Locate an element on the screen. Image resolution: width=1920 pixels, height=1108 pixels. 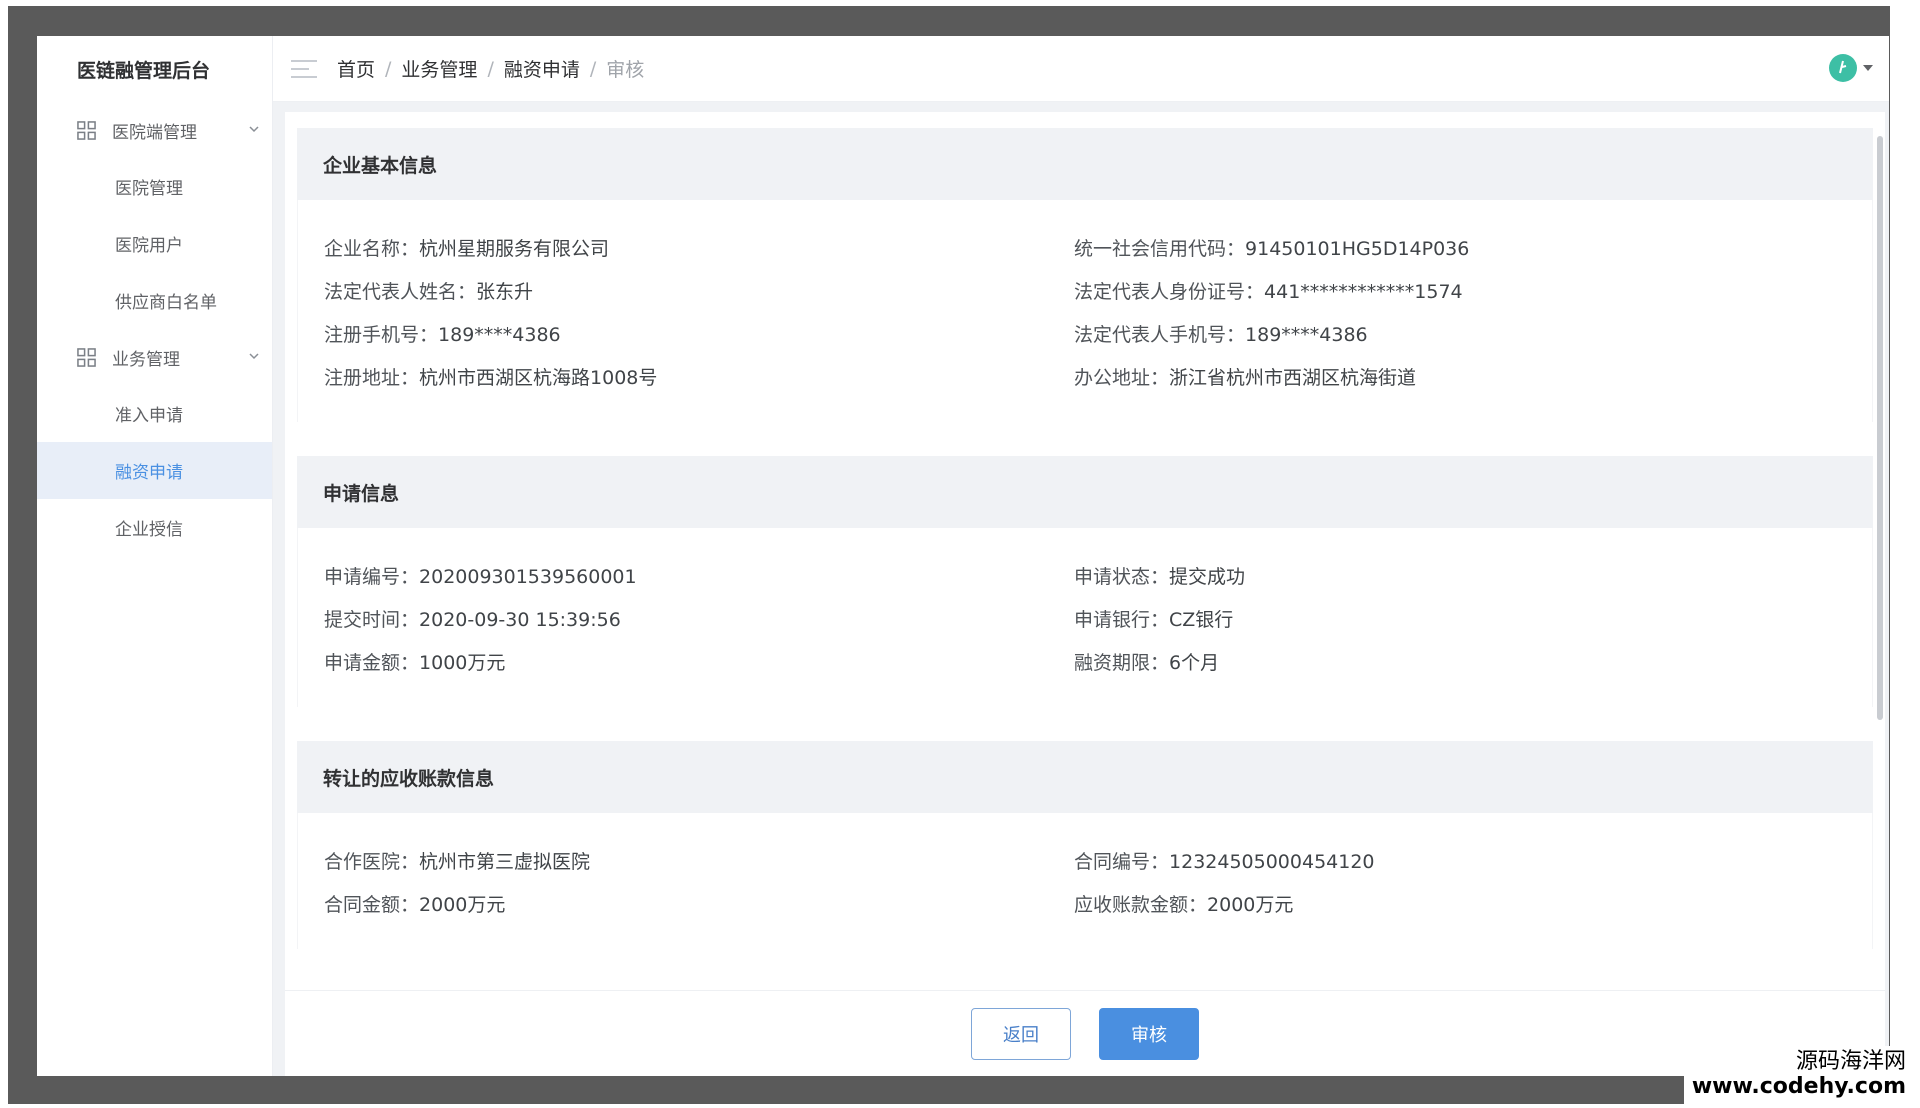
field-value: 6个月 is located at coordinates (1194, 663).